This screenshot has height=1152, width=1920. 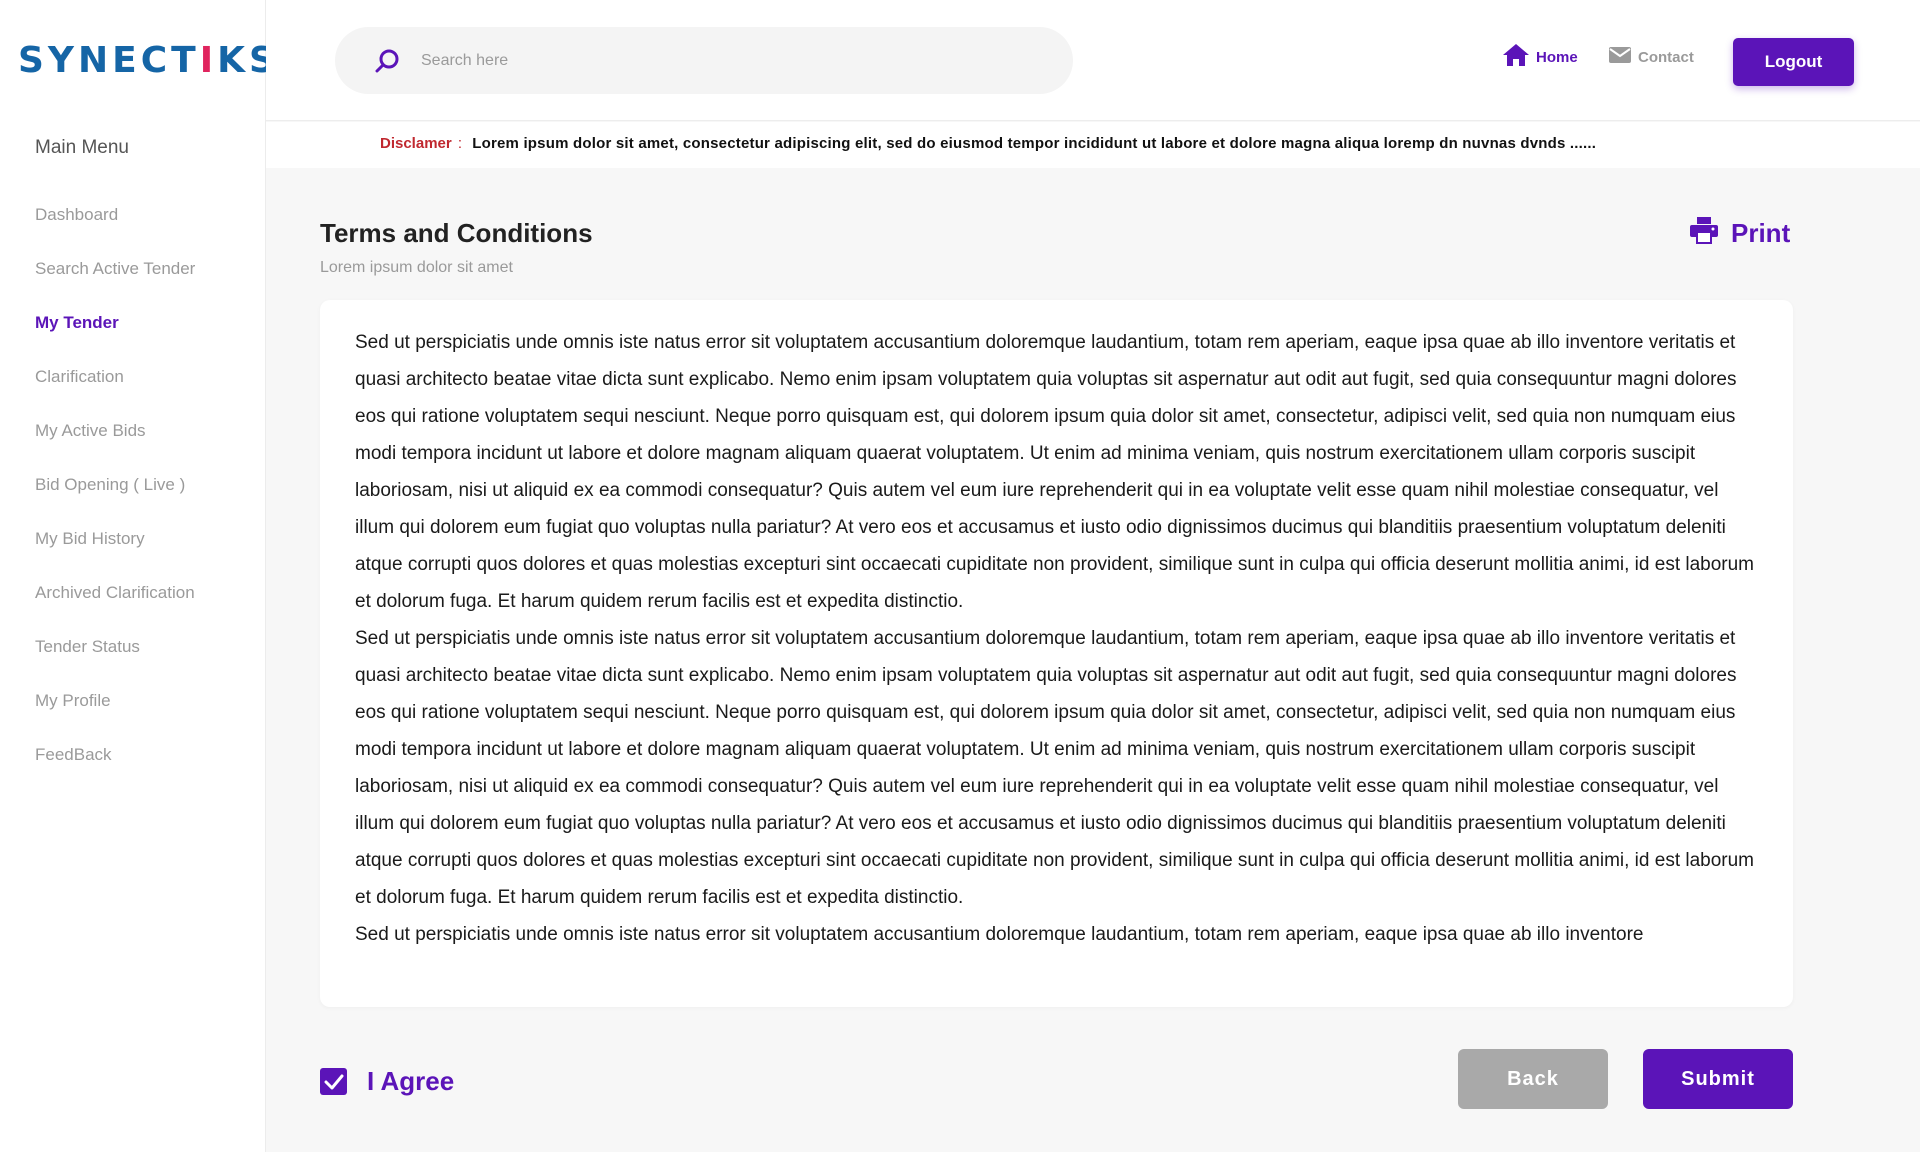 I want to click on sidebar-item-my-tender: My Tender, so click(x=115, y=335).